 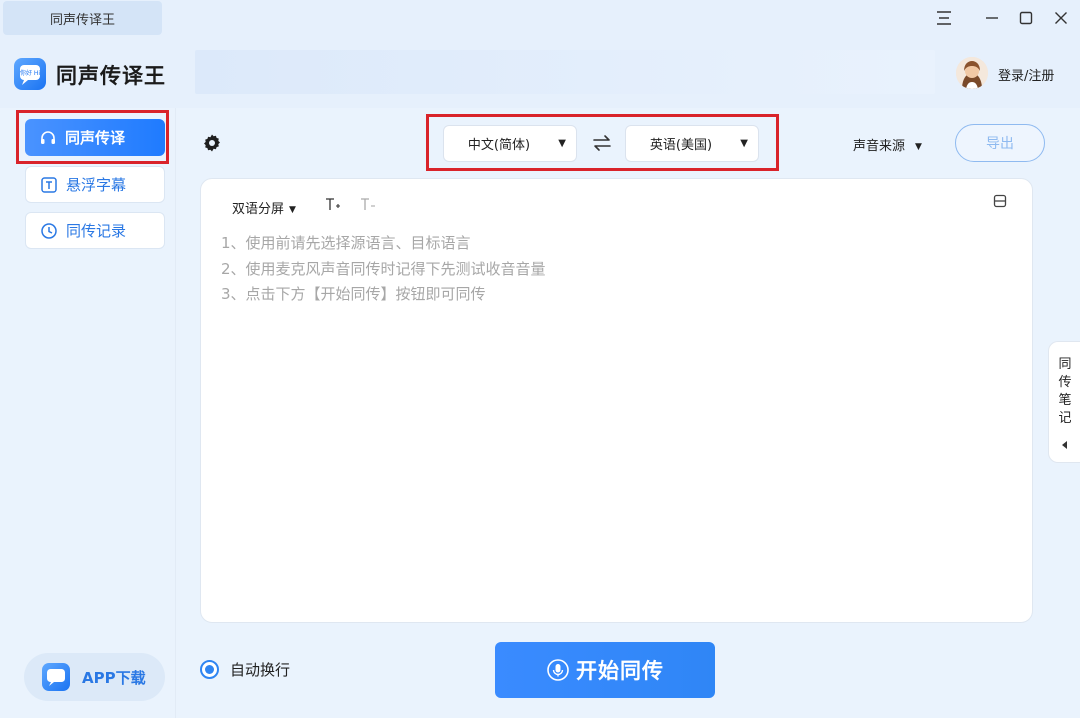 I want to click on login-register-link: 登录/注册, so click(x=1026, y=74).